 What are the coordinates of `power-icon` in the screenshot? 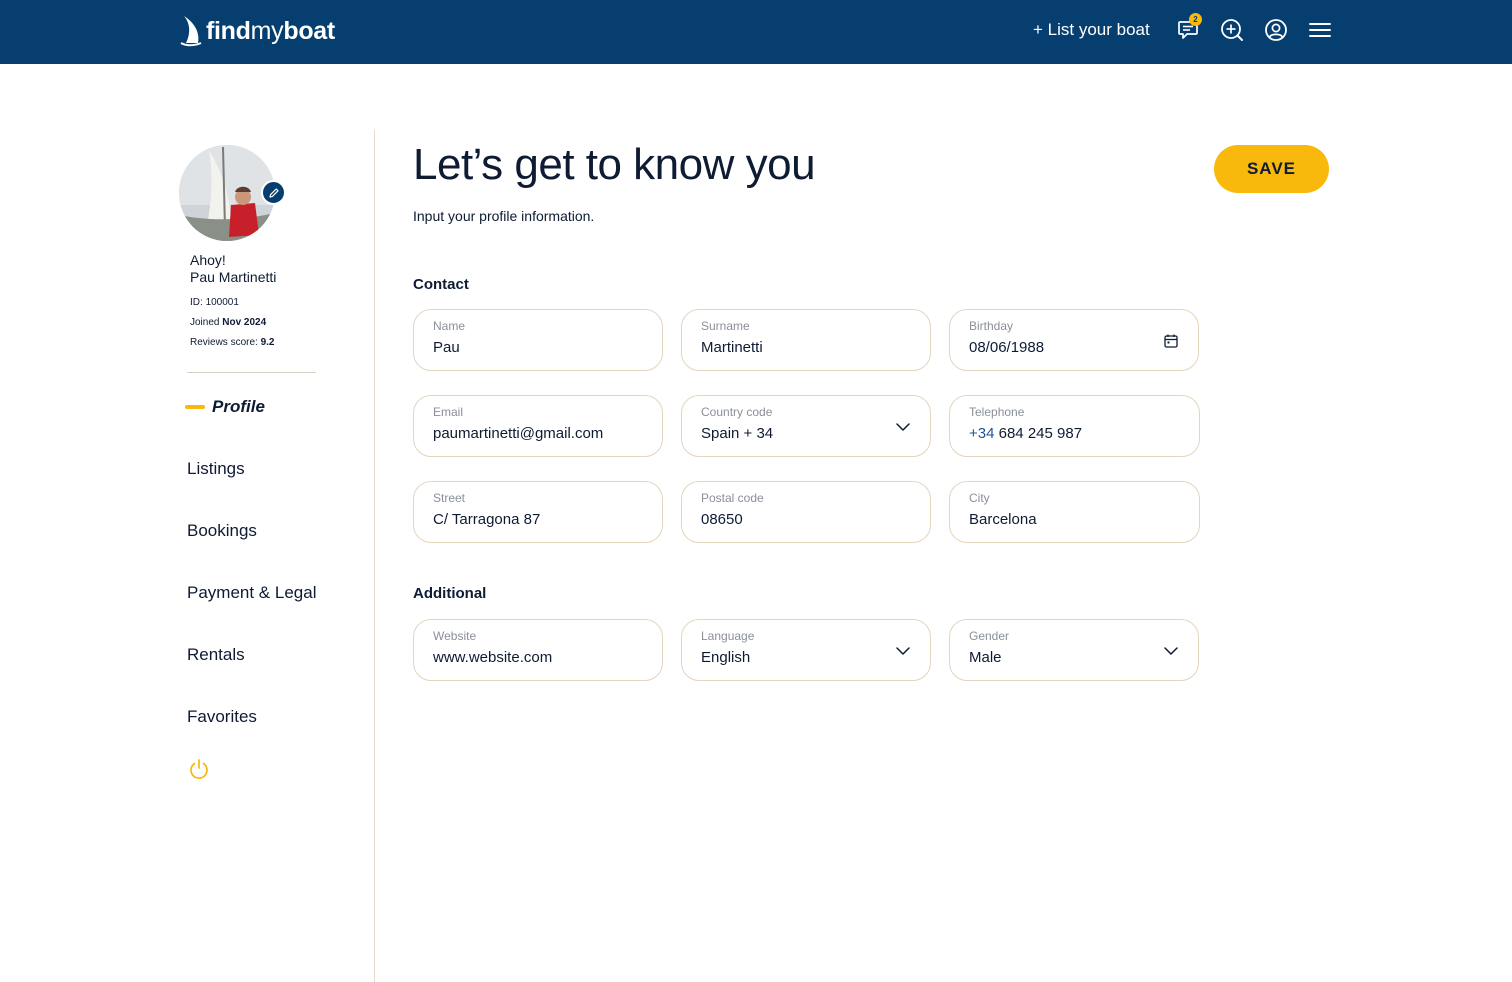 It's located at (199, 769).